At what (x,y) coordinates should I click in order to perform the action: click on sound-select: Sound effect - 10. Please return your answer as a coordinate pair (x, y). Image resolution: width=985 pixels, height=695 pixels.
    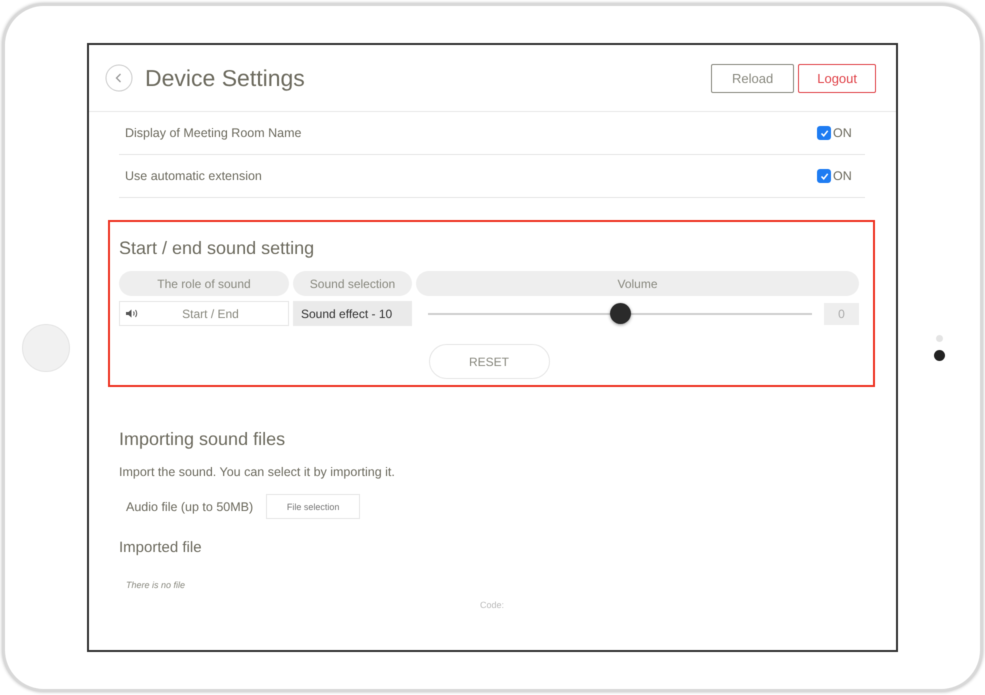
    Looking at the image, I should click on (352, 313).